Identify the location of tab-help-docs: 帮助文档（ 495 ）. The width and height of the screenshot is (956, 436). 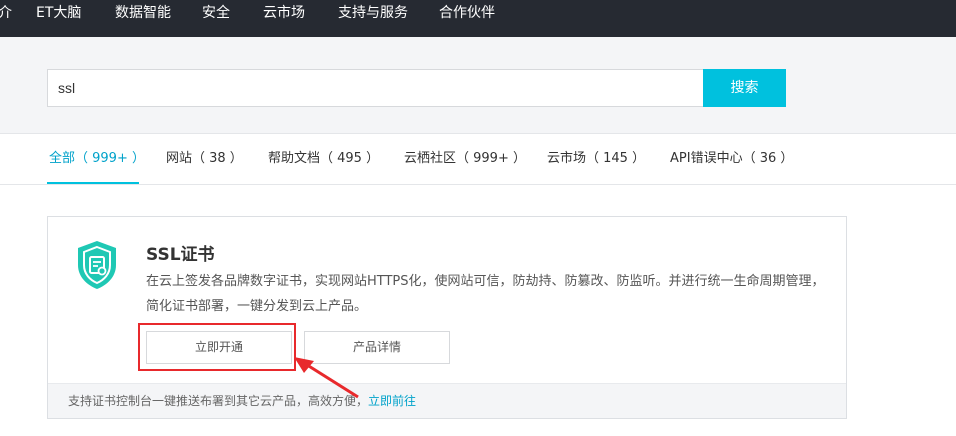
(323, 159).